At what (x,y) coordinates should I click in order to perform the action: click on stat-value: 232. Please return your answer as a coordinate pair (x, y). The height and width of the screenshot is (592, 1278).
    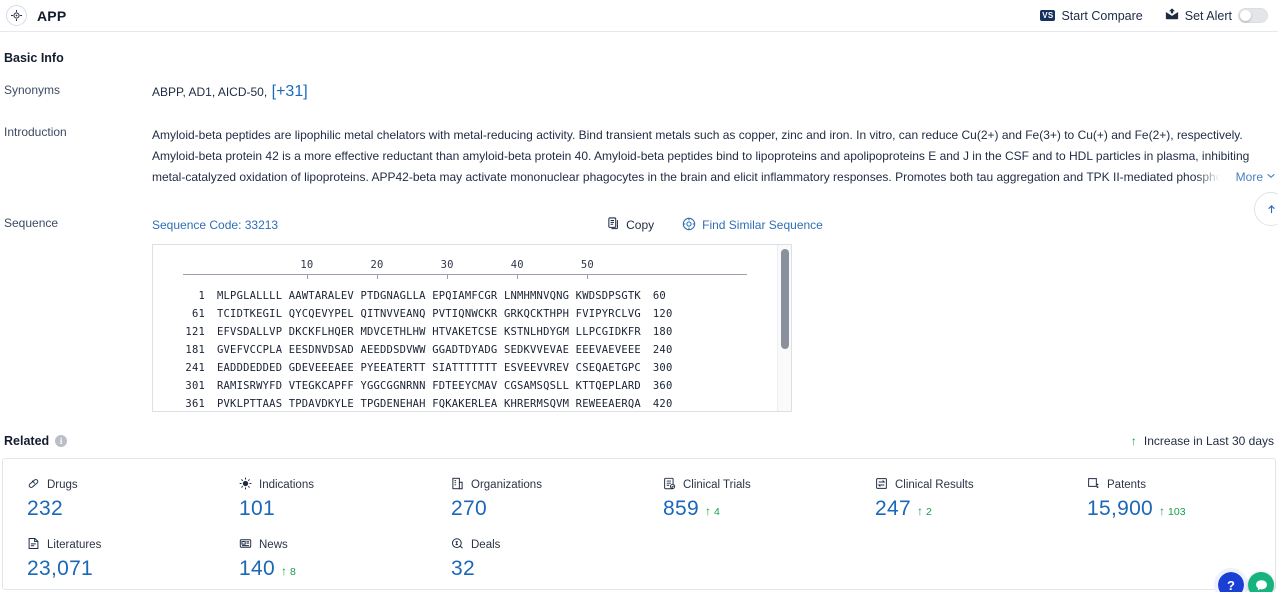
    Looking at the image, I should click on (45, 509).